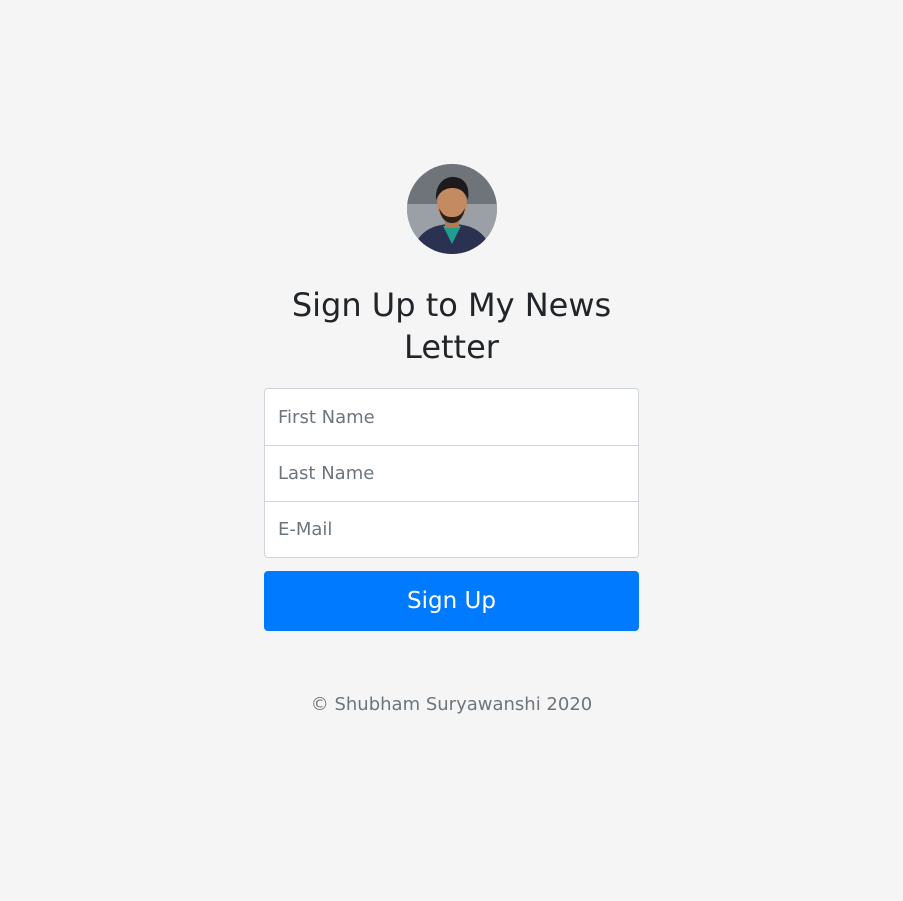 This screenshot has height=901, width=903. What do you see at coordinates (451, 704) in the screenshot?
I see `footer-copyright: © Shubham Suryawanshi 2020` at bounding box center [451, 704].